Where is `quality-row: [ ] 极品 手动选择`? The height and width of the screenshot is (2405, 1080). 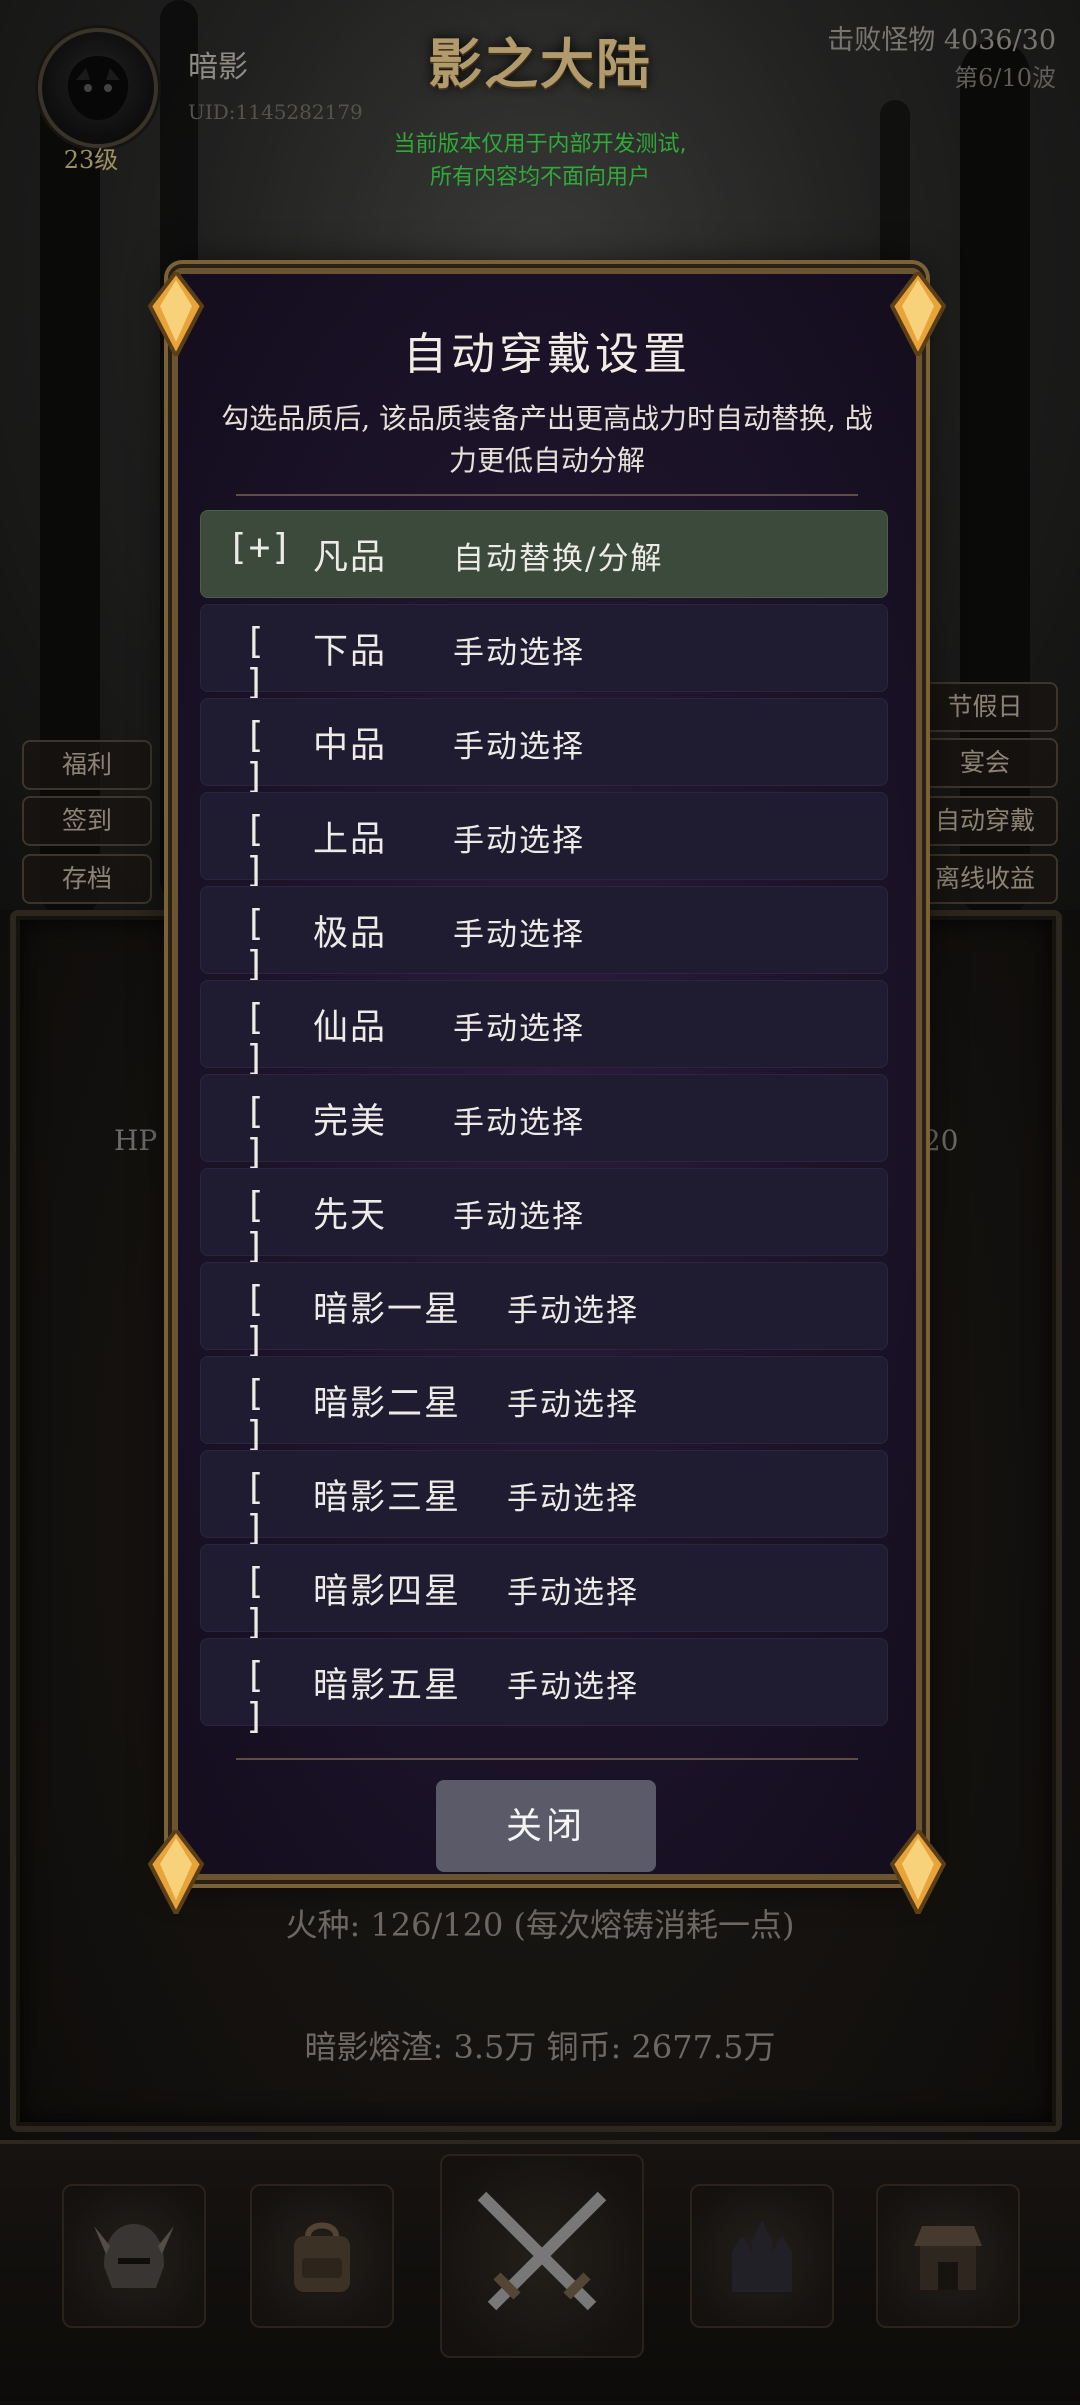
quality-row: [ ] 极品 手动选择 is located at coordinates (544, 935).